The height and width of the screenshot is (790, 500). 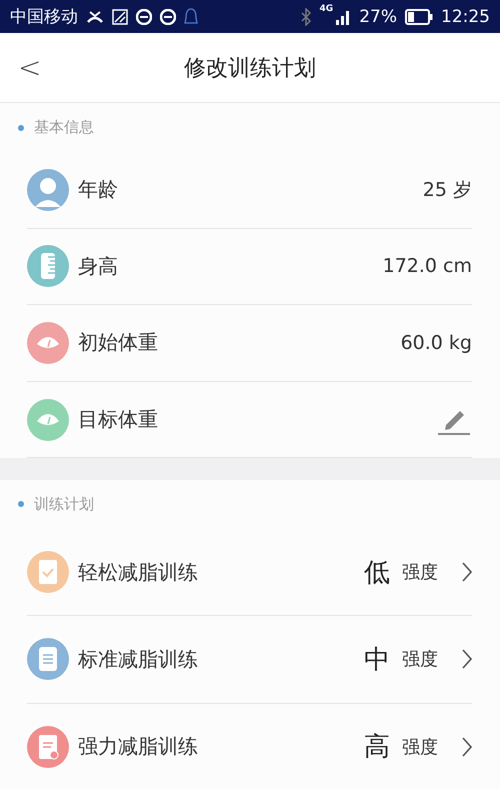 What do you see at coordinates (377, 747) in the screenshot?
I see `intensity-level: 高` at bounding box center [377, 747].